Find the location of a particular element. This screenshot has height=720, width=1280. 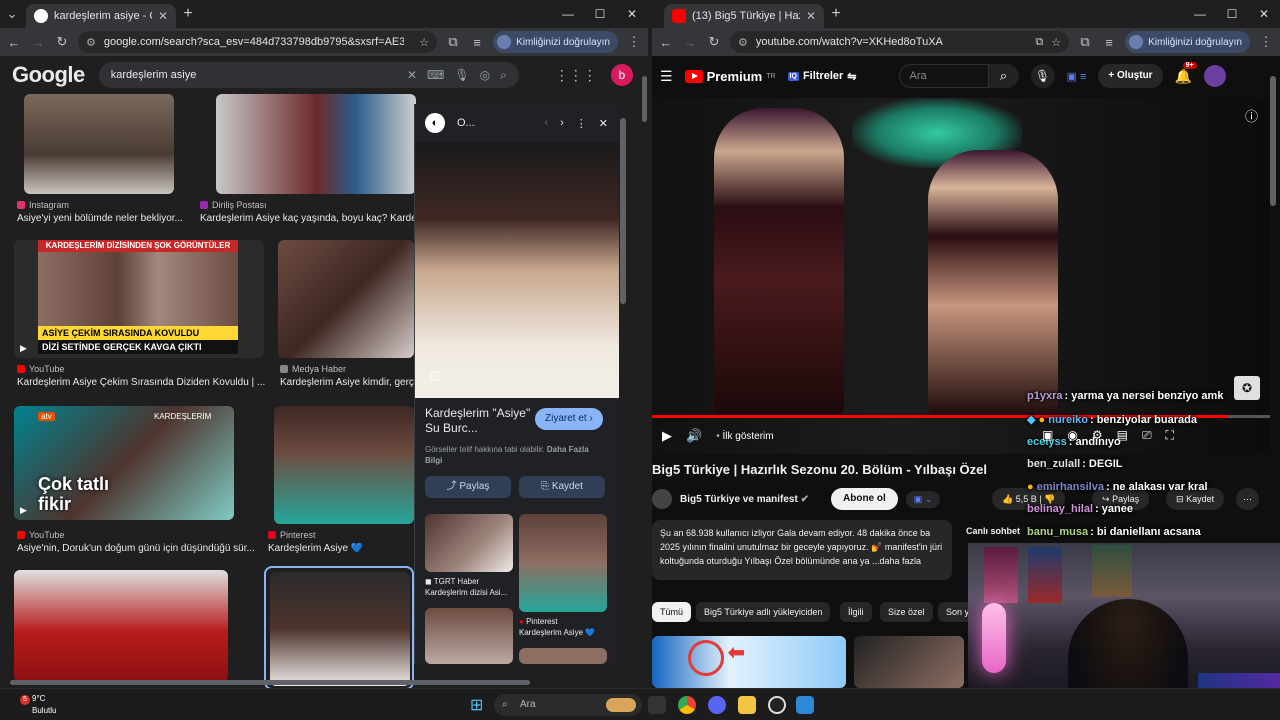

file-explorer-icon is located at coordinates (747, 705).